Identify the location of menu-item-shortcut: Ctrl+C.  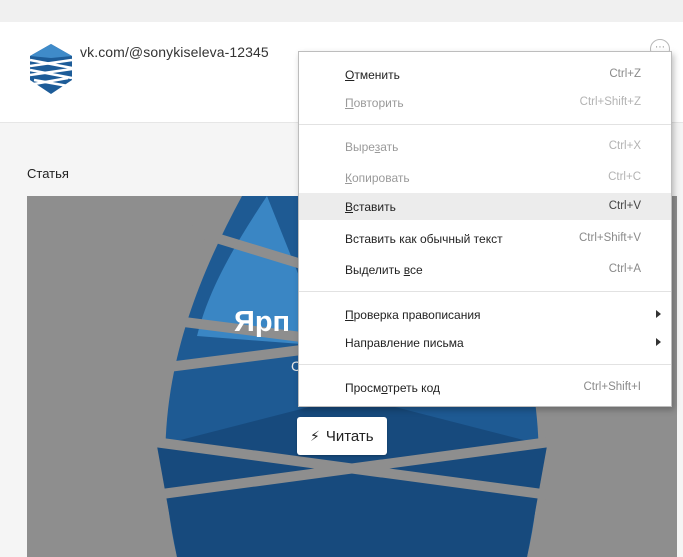
(624, 177).